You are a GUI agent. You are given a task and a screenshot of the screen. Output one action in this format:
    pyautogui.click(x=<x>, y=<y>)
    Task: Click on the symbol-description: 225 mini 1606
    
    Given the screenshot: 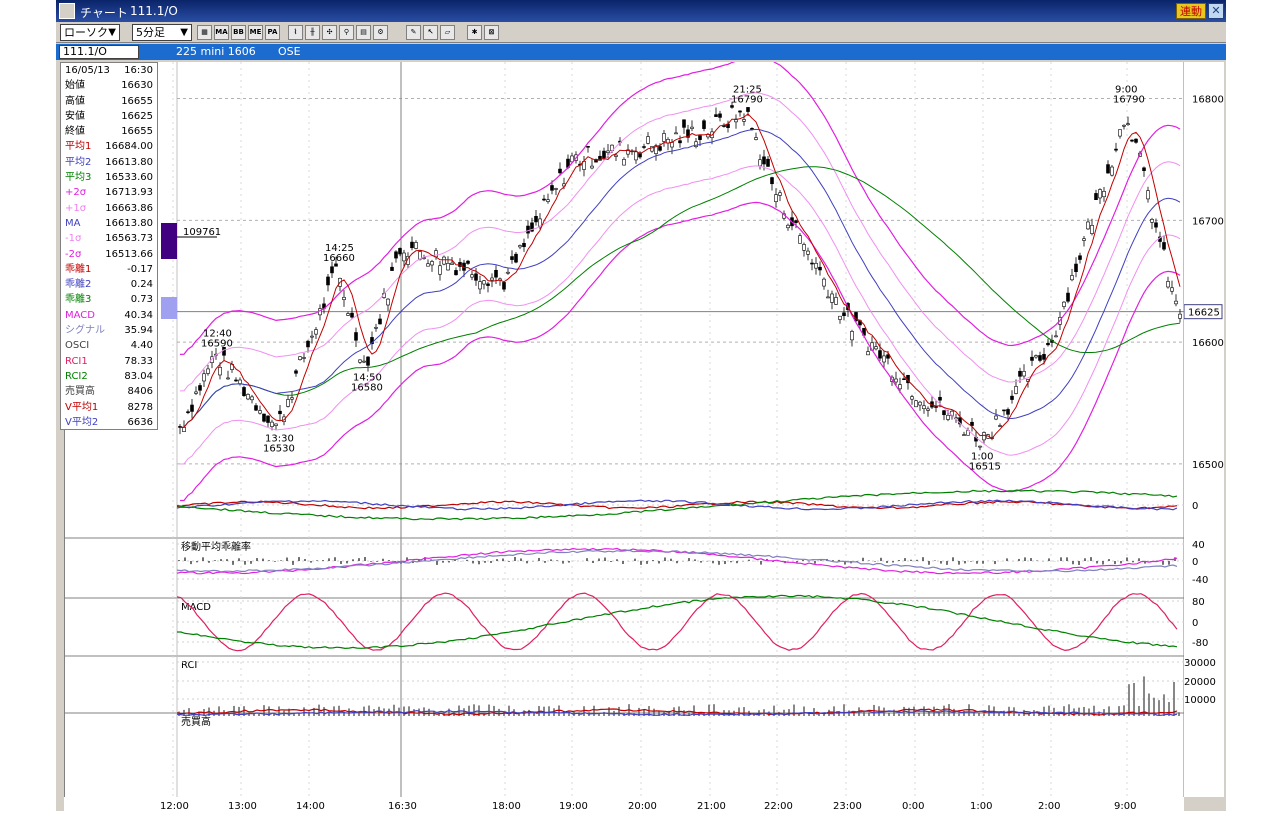 What is the action you would take?
    pyautogui.click(x=216, y=51)
    